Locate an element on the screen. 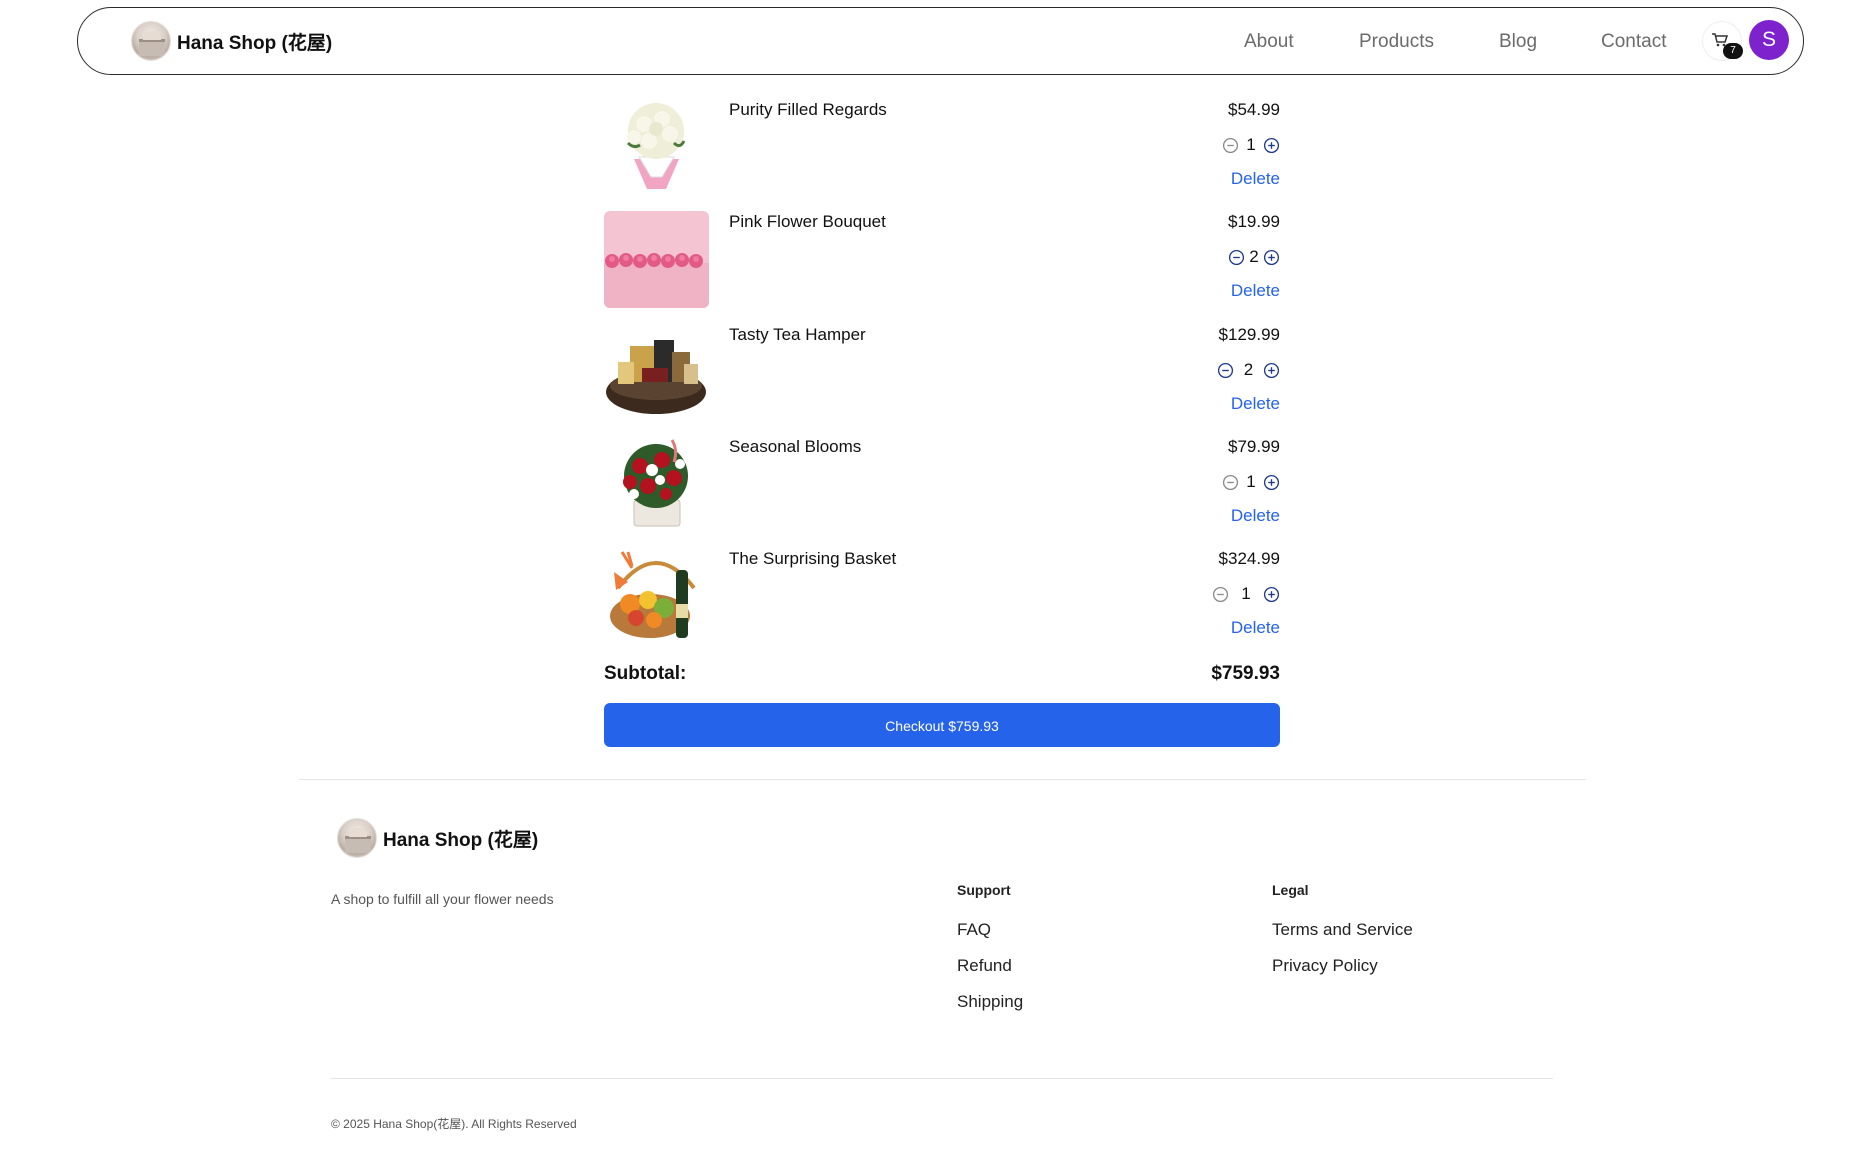  footer-bottom-divider is located at coordinates (942, 1078).